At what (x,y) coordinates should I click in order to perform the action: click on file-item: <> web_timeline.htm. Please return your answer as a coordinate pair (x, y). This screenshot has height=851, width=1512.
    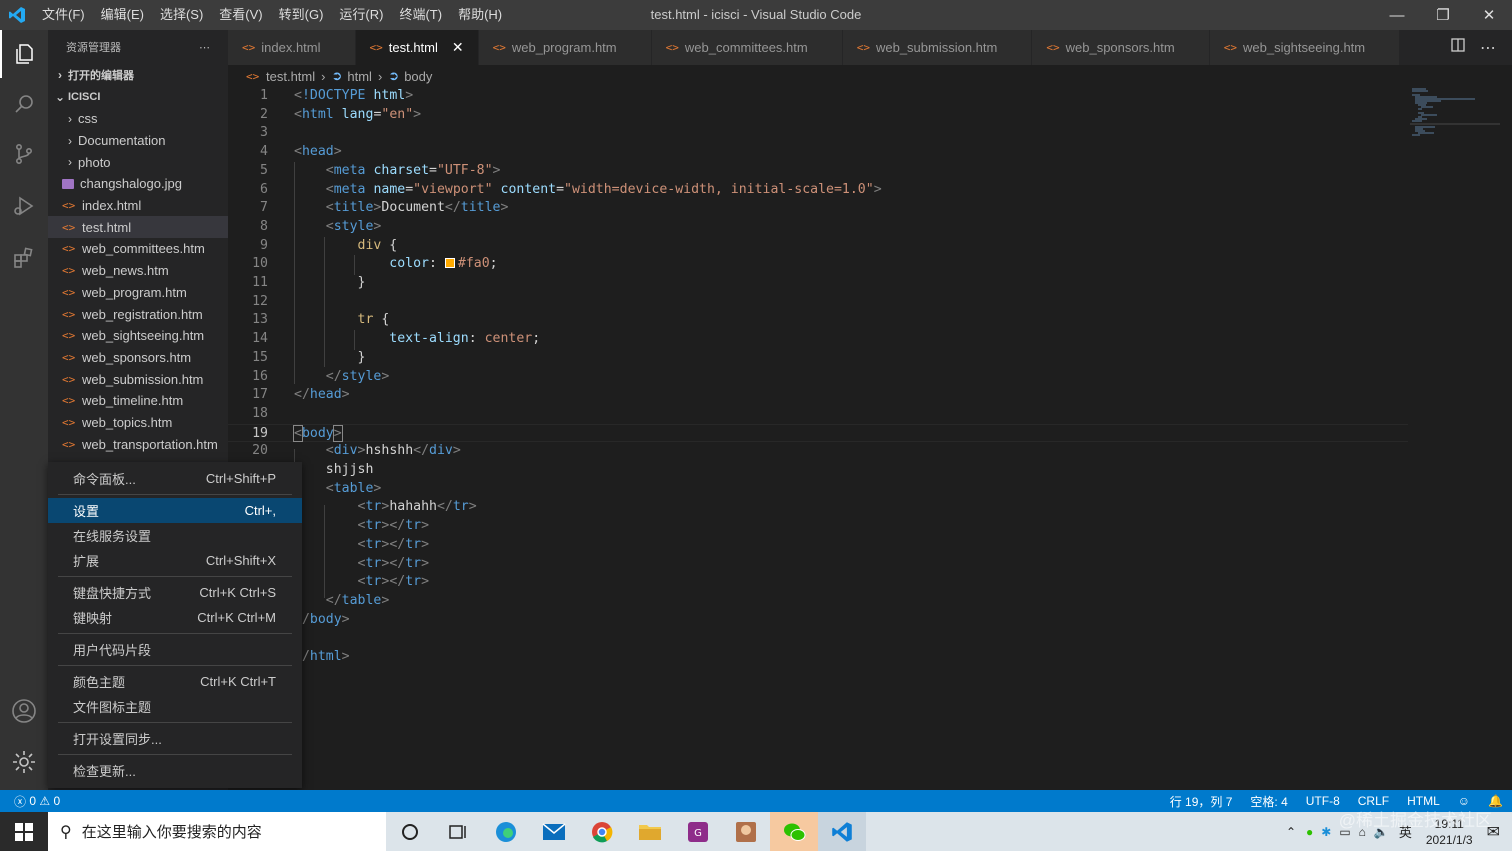
    Looking at the image, I should click on (138, 401).